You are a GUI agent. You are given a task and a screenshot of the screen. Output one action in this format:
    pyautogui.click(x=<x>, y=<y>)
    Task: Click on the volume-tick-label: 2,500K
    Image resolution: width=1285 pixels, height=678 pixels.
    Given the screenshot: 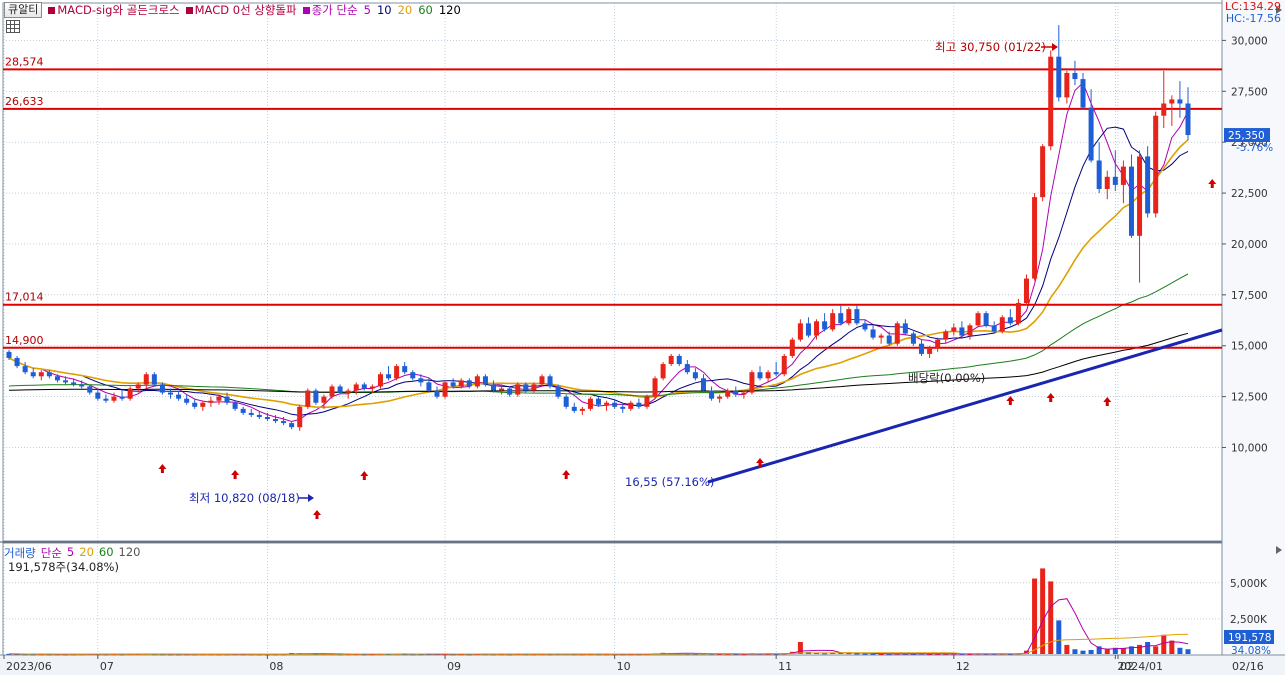 What is the action you would take?
    pyautogui.click(x=1249, y=620)
    